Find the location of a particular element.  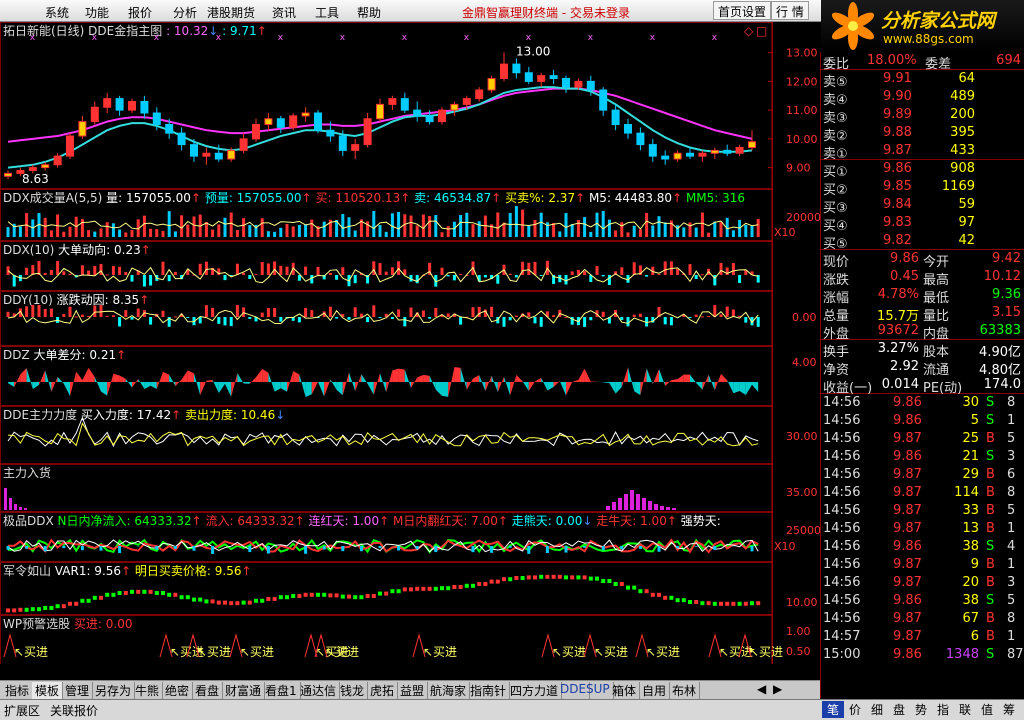

tick-volume: 114 is located at coordinates (966, 492).